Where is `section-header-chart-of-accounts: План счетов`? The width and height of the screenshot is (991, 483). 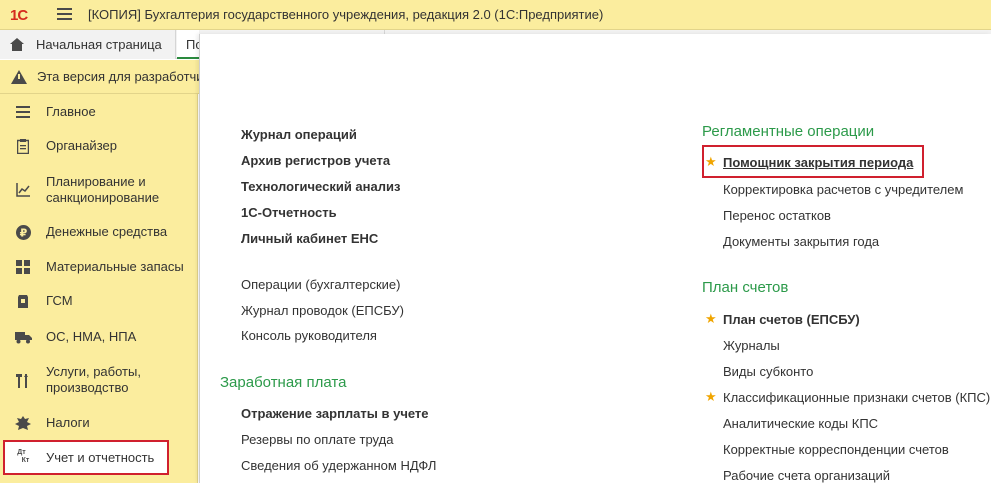 section-header-chart-of-accounts: План счетов is located at coordinates (745, 287).